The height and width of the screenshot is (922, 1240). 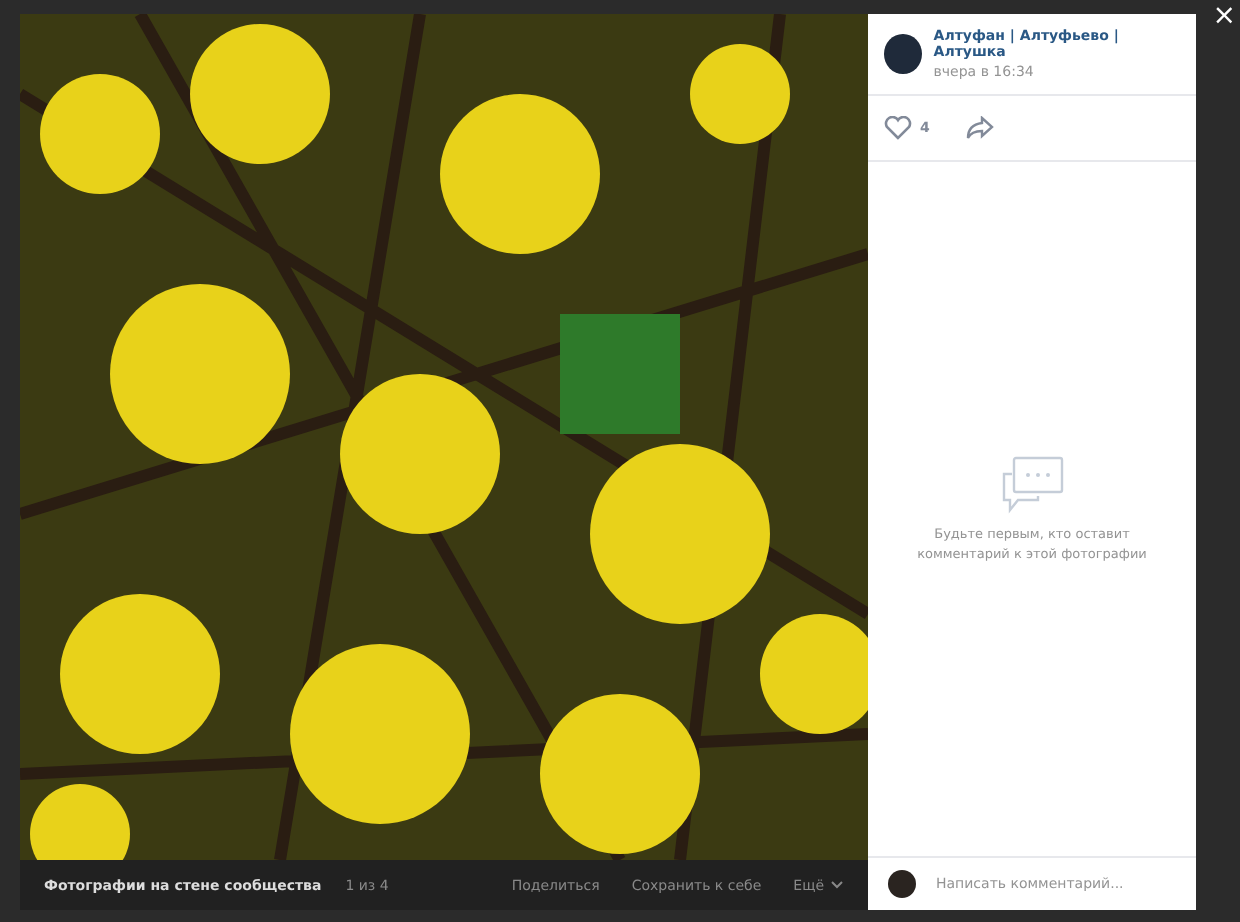 I want to click on like-icon, so click(x=898, y=128).